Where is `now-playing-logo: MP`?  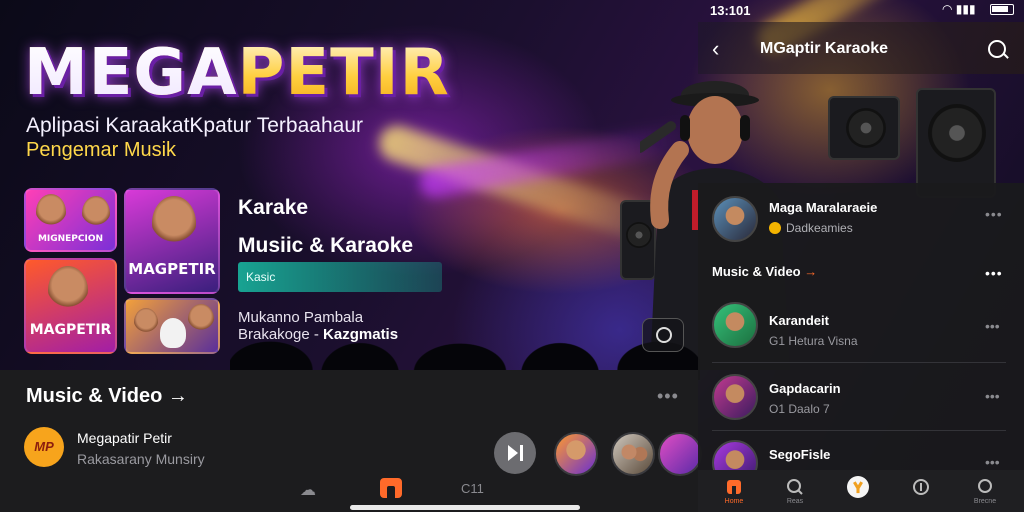
now-playing-logo: MP is located at coordinates (44, 447).